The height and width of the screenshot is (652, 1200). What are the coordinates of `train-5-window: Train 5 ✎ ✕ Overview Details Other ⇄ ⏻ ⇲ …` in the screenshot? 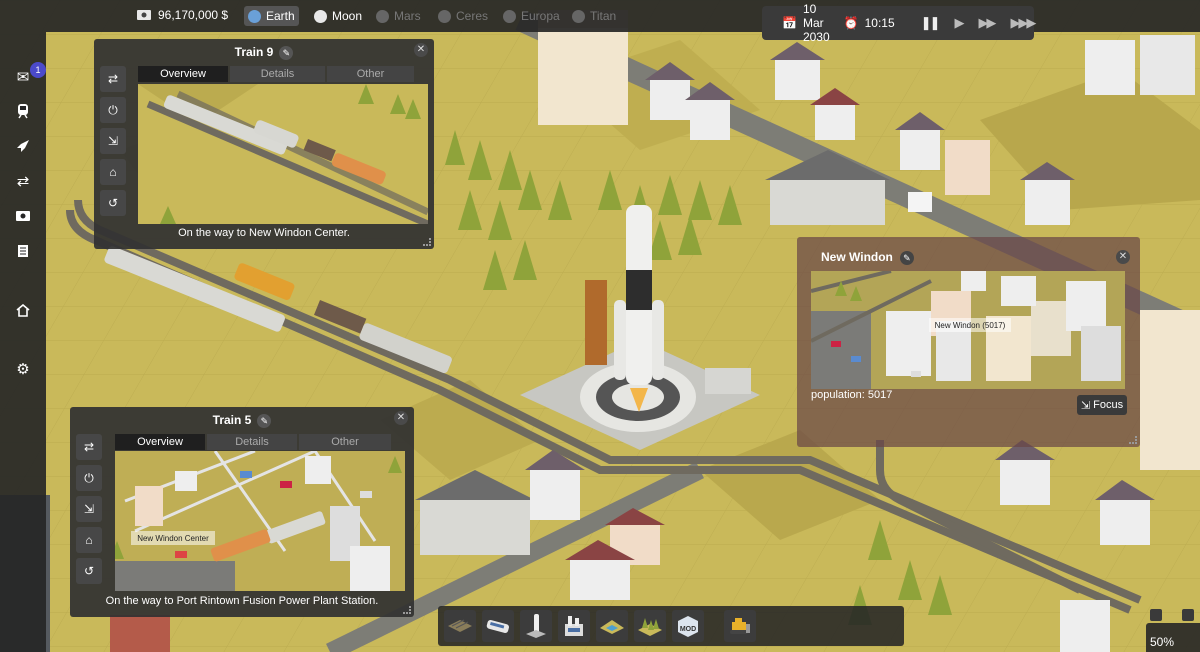 It's located at (242, 512).